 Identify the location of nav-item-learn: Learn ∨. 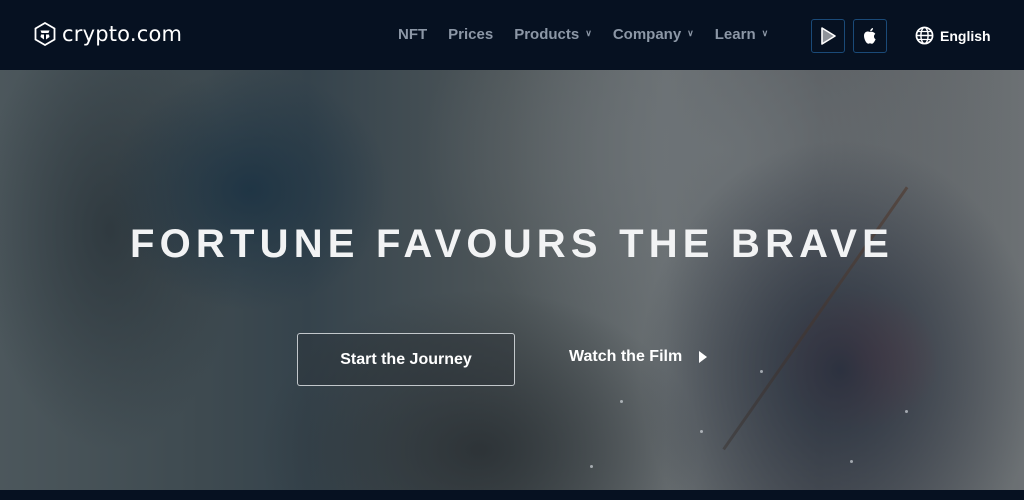
(741, 34).